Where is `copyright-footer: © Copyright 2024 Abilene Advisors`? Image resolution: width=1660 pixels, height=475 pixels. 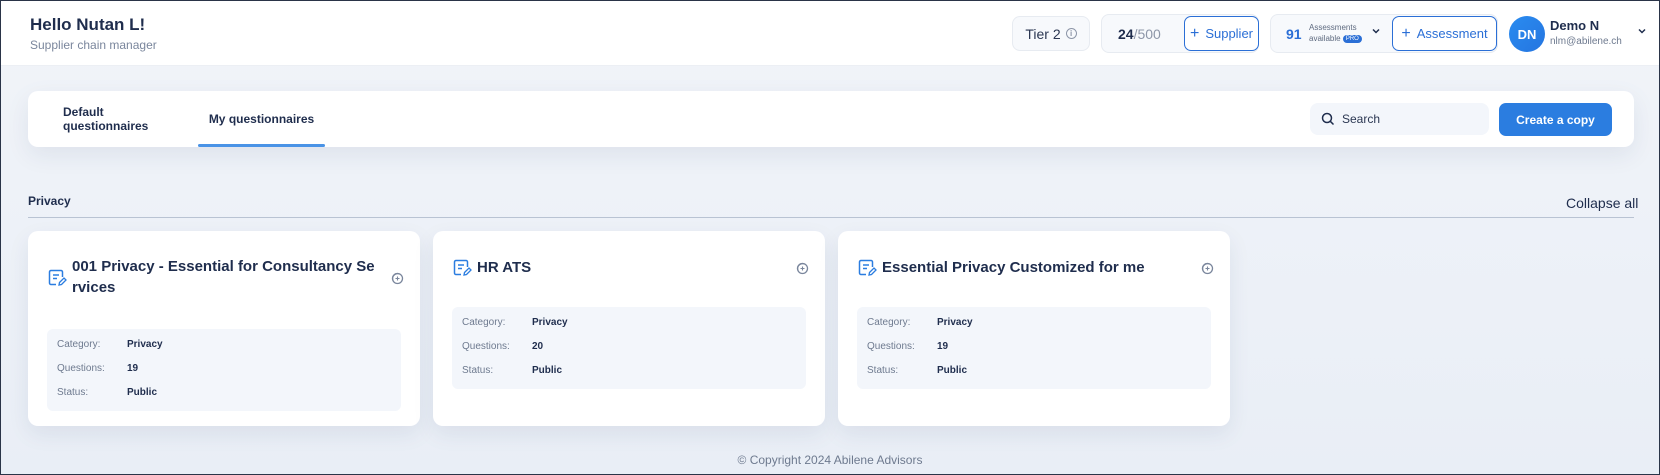 copyright-footer: © Copyright 2024 Abilene Advisors is located at coordinates (830, 460).